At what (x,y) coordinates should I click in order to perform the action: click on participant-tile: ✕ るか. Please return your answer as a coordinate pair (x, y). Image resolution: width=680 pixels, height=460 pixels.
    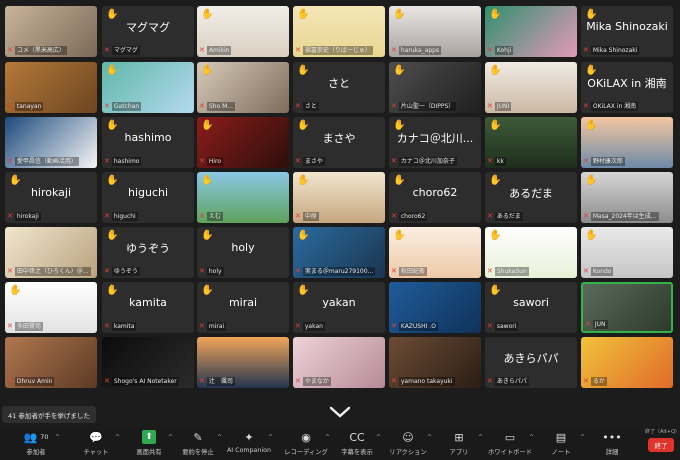
    Looking at the image, I should click on (627, 362).